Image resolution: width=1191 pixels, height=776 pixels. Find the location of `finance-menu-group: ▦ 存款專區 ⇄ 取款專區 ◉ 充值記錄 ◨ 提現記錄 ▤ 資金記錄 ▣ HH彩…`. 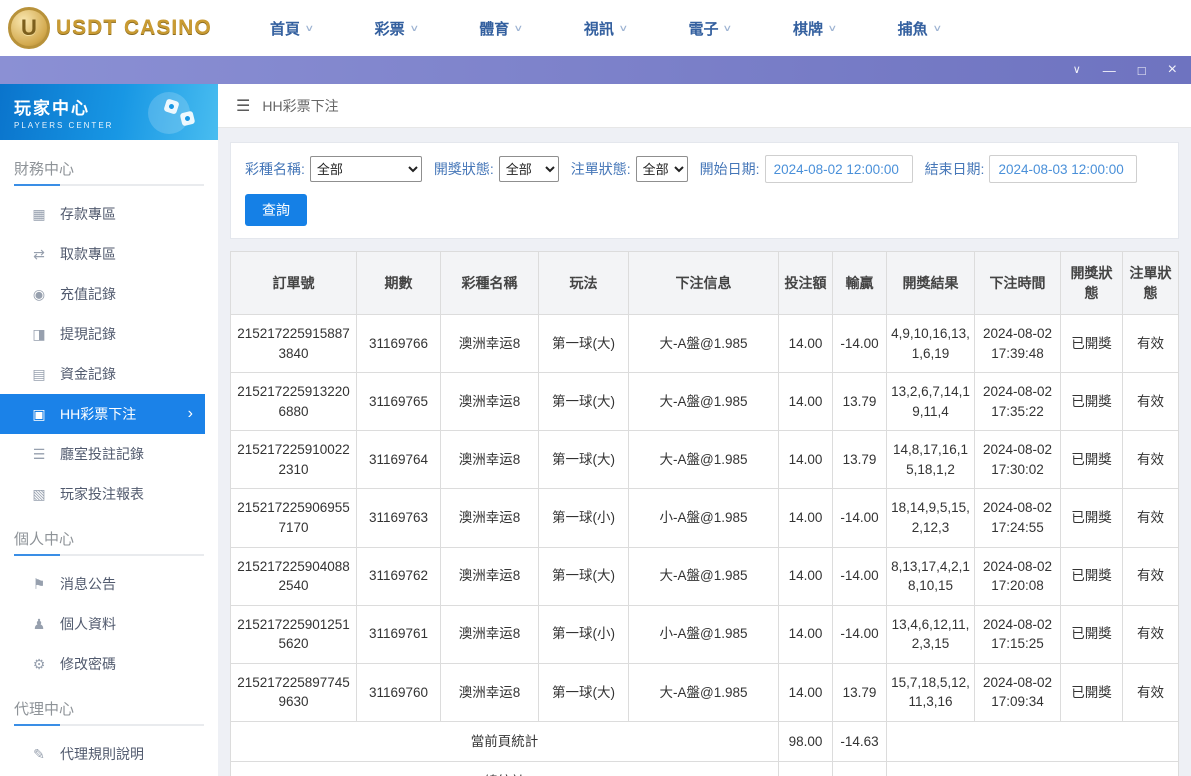

finance-menu-group: ▦ 存款專區 ⇄ 取款專區 ◉ 充值記錄 ◨ 提現記錄 ▤ 資金記錄 ▣ HH彩… is located at coordinates (109, 354).